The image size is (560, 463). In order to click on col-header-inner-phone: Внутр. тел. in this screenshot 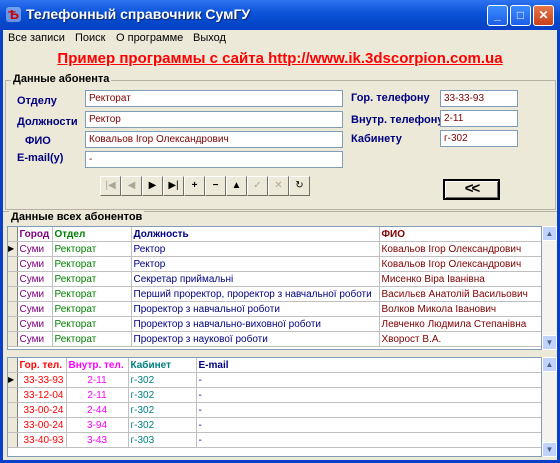, I will do `click(97, 365)`.